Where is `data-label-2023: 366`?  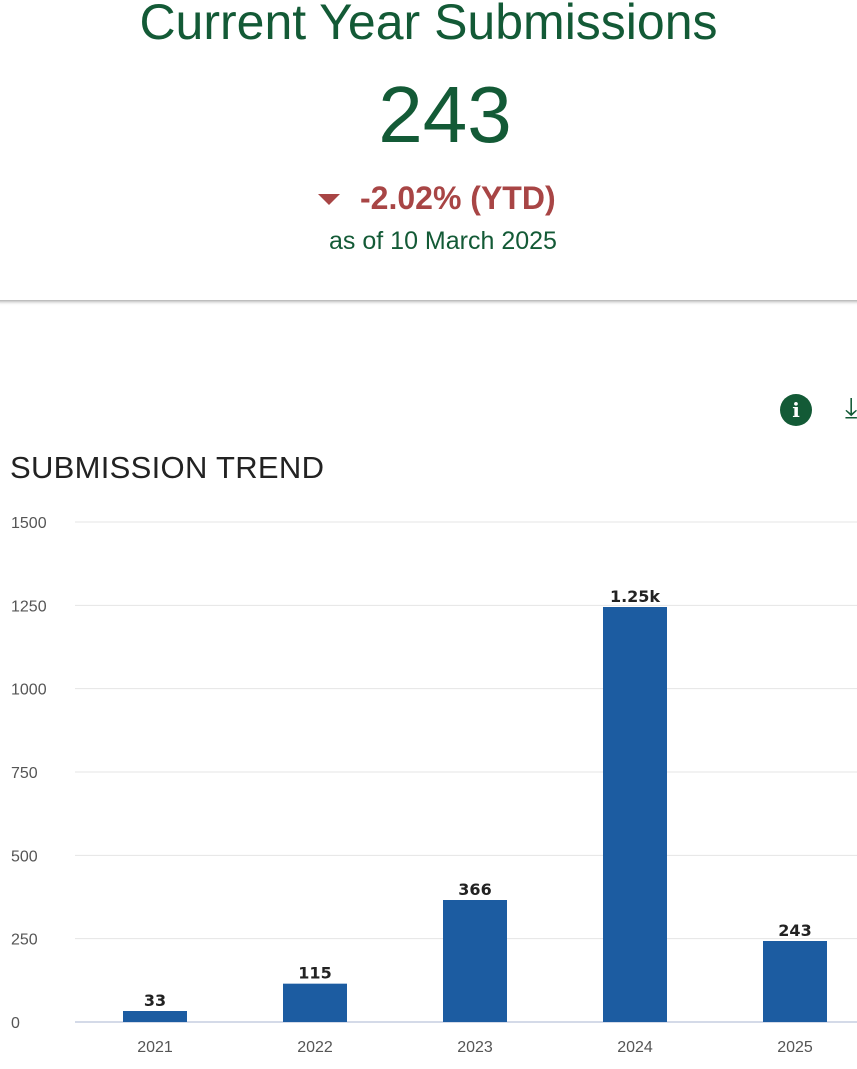
data-label-2023: 366 is located at coordinates (474, 889).